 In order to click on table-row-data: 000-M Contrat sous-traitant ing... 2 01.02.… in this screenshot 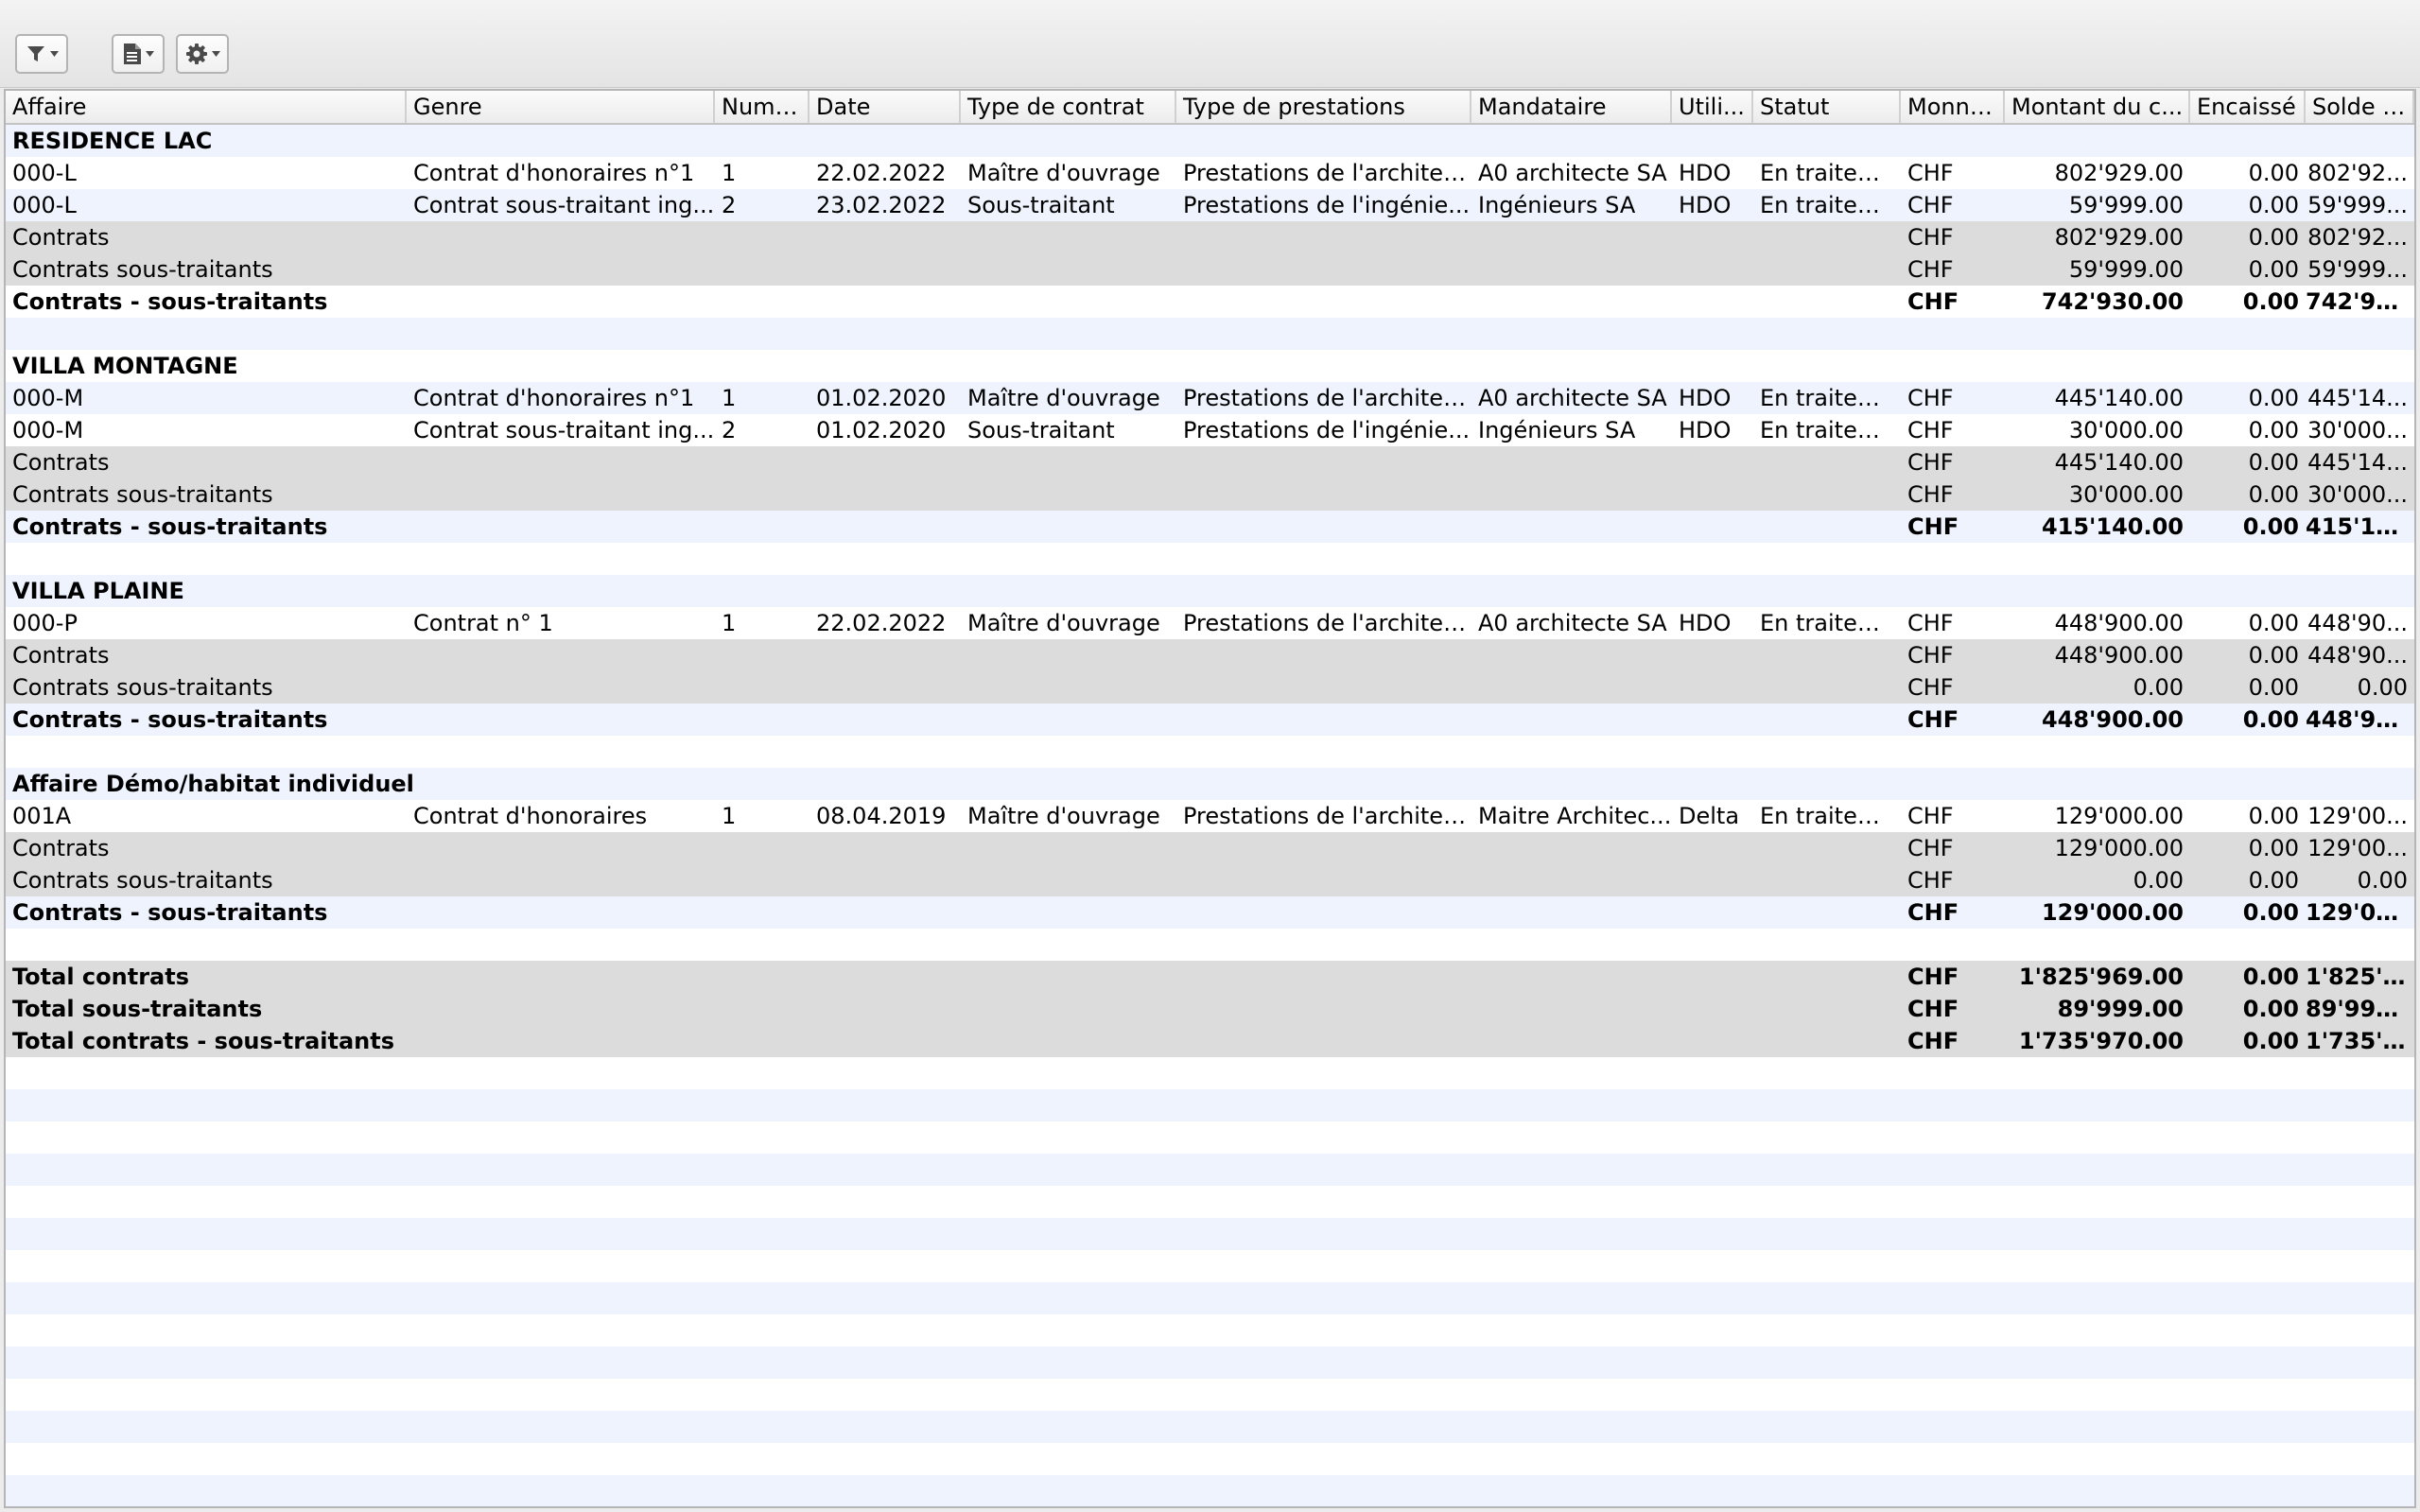, I will do `click(1210, 430)`.